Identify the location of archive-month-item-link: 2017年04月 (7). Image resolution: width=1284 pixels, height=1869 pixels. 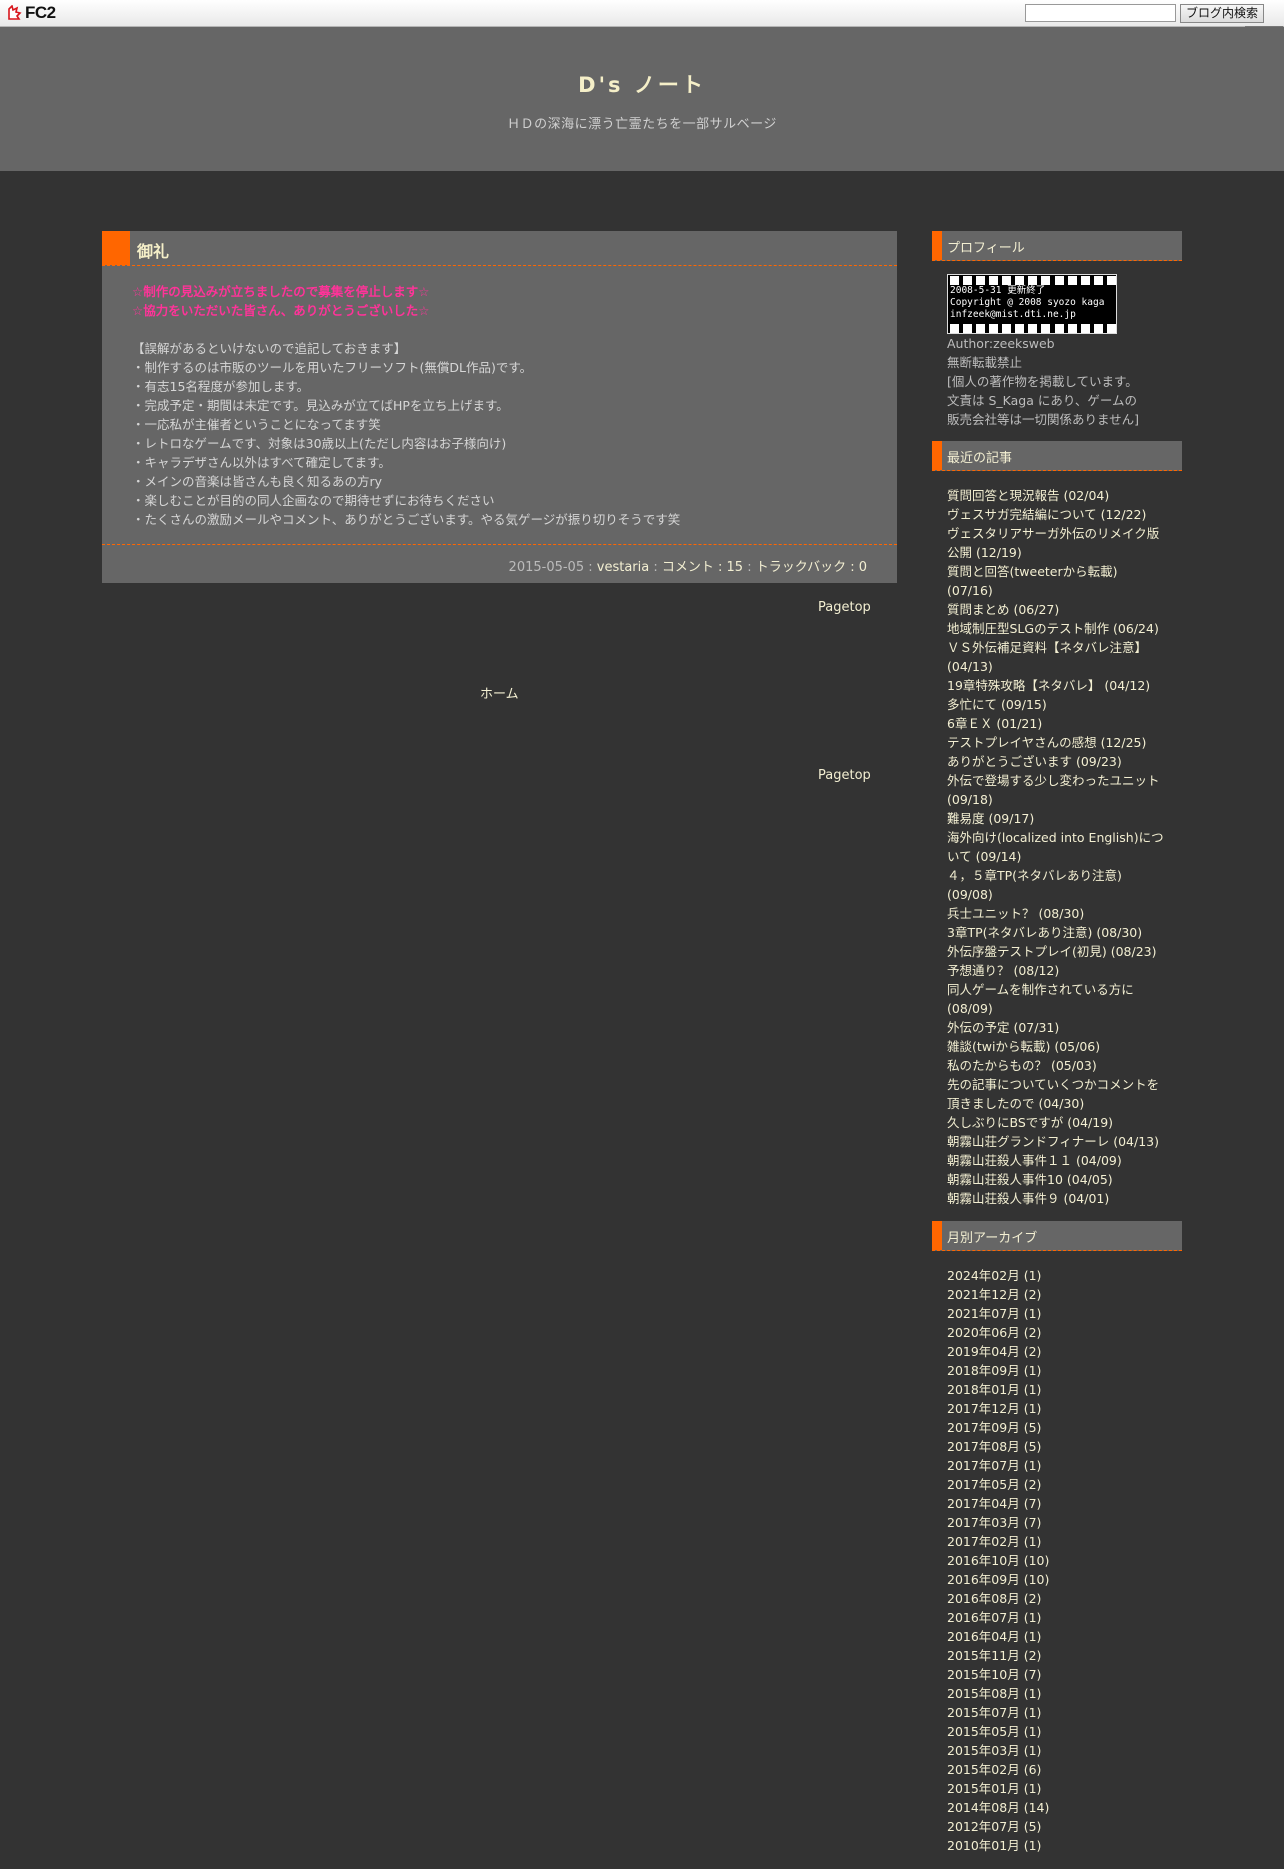
(994, 1503).